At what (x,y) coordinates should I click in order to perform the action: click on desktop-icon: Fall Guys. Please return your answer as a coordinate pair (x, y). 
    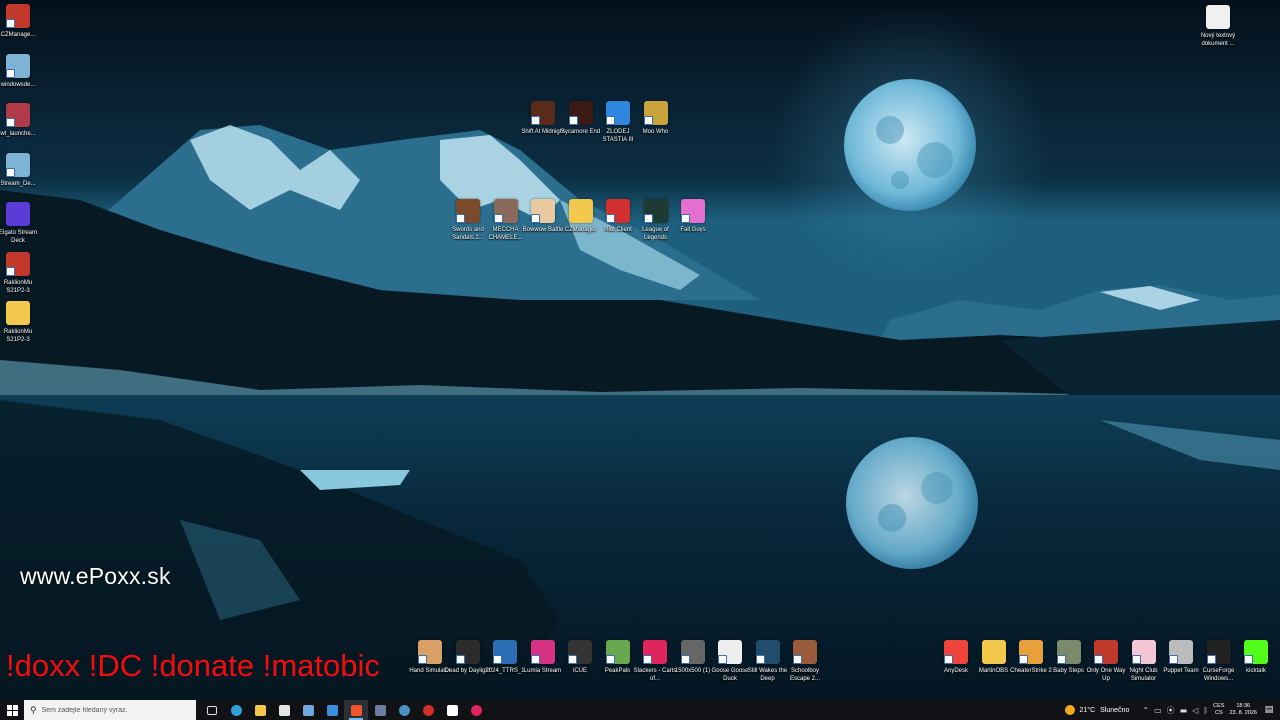
    Looking at the image, I should click on (693, 216).